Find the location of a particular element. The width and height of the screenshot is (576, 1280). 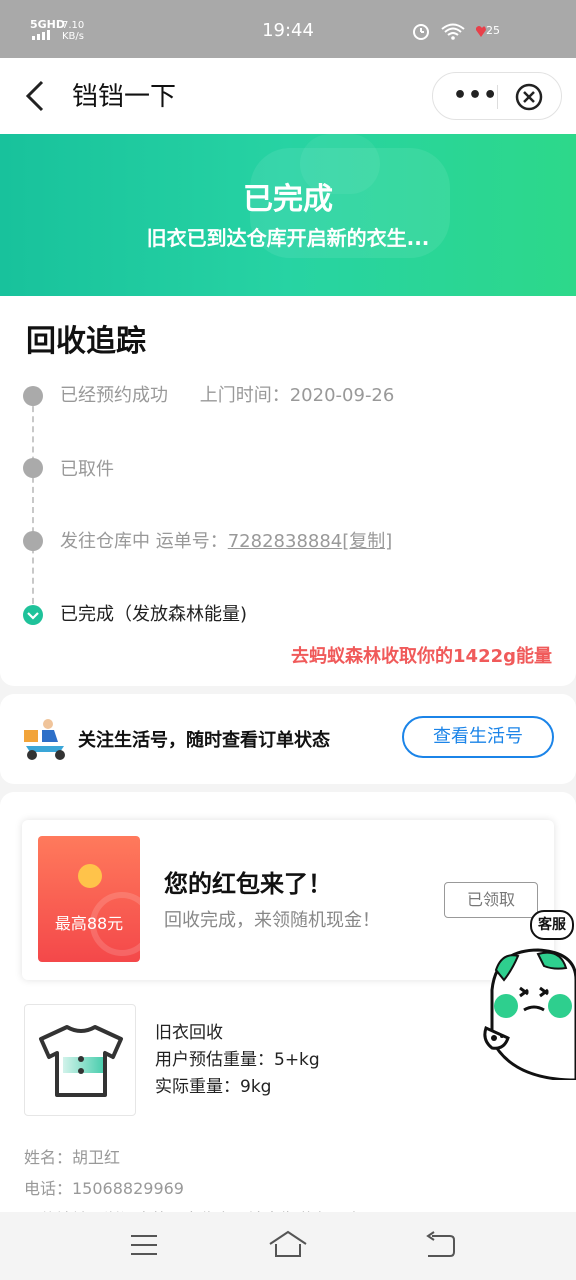

follow-card: 关注生活号，随时查看订单状态 查看生活号 is located at coordinates (288, 739).